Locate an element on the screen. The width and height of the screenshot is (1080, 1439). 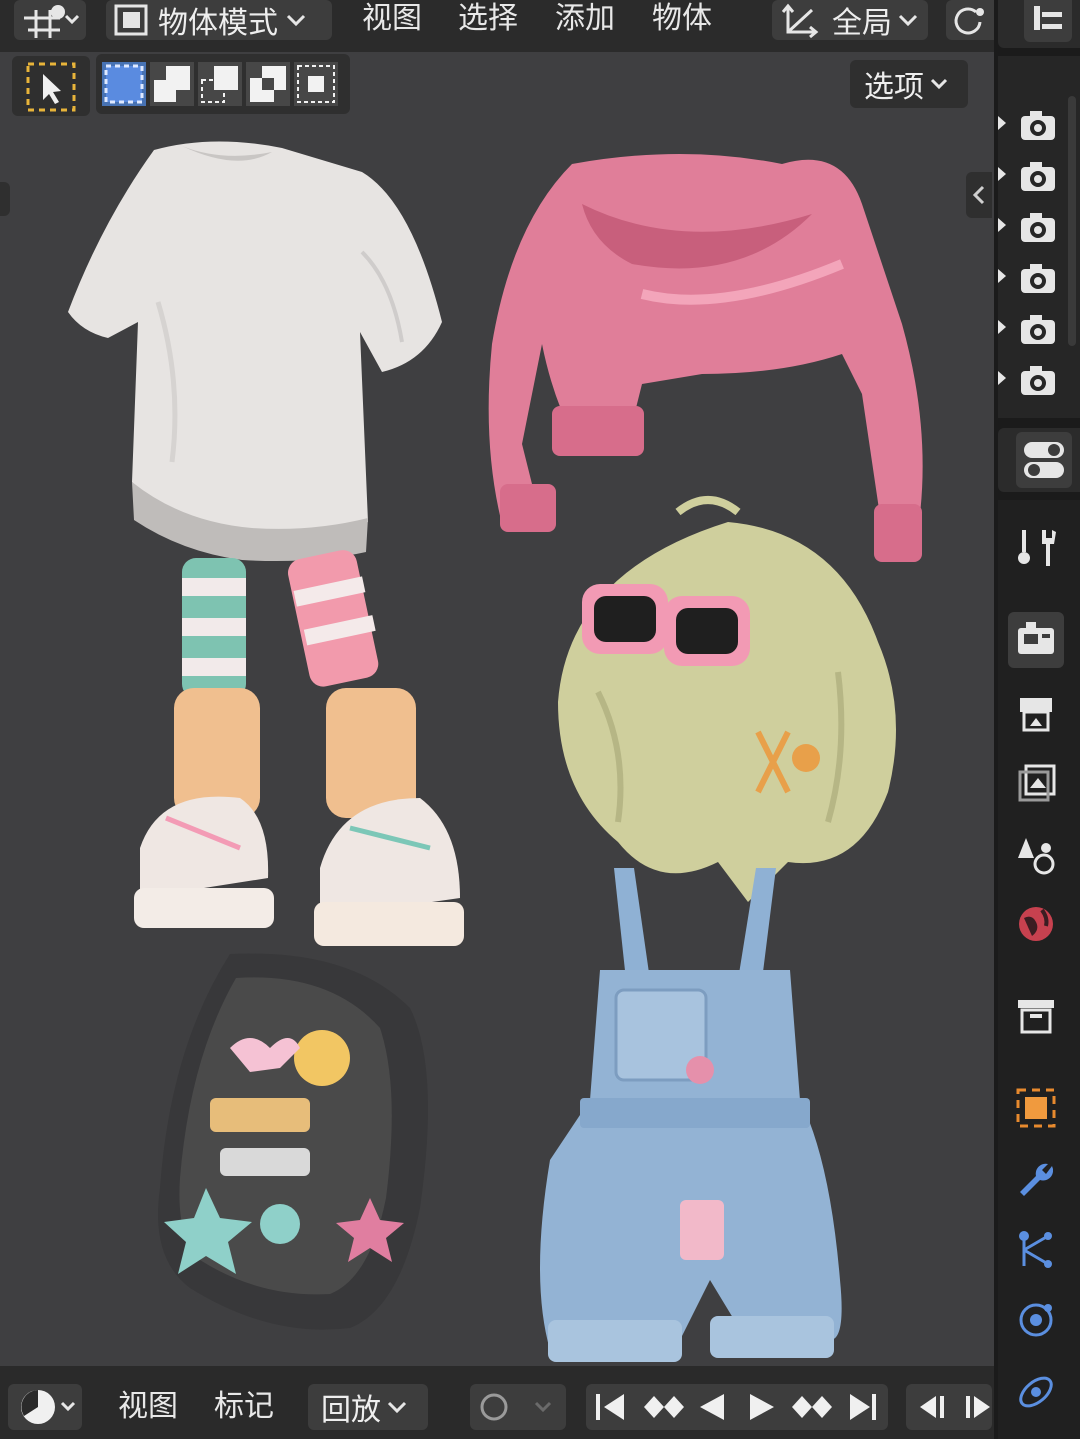
right-panel is located at coordinates (1037, 719).